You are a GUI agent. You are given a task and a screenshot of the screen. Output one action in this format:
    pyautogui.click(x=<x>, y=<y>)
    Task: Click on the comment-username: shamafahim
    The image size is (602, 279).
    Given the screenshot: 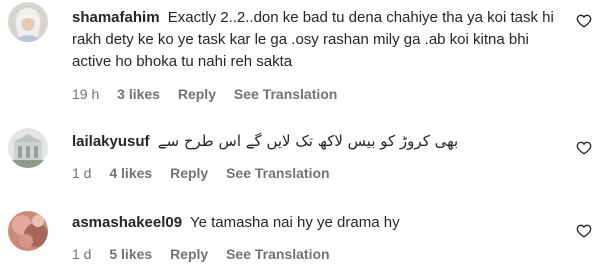 What is the action you would take?
    pyautogui.click(x=116, y=17)
    